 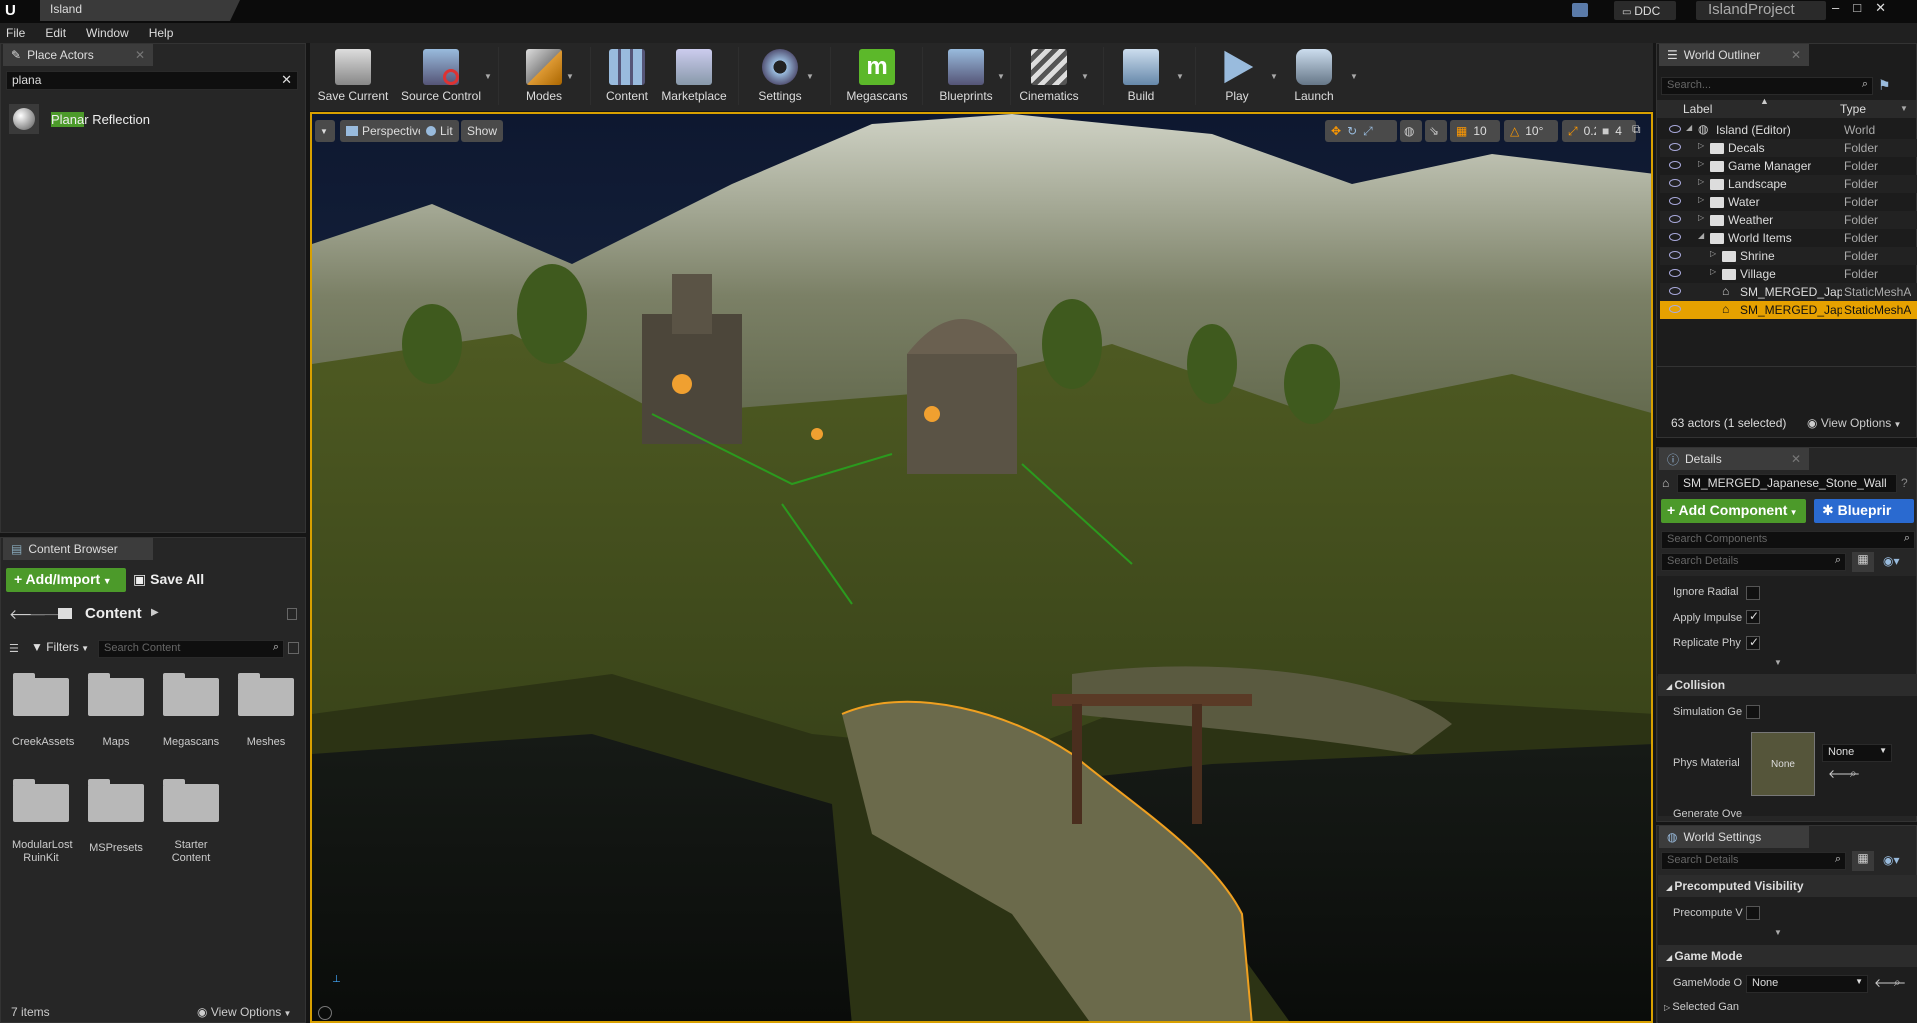 What do you see at coordinates (1616, 131) in the screenshot?
I see `camera-speed-button: ■ 4` at bounding box center [1616, 131].